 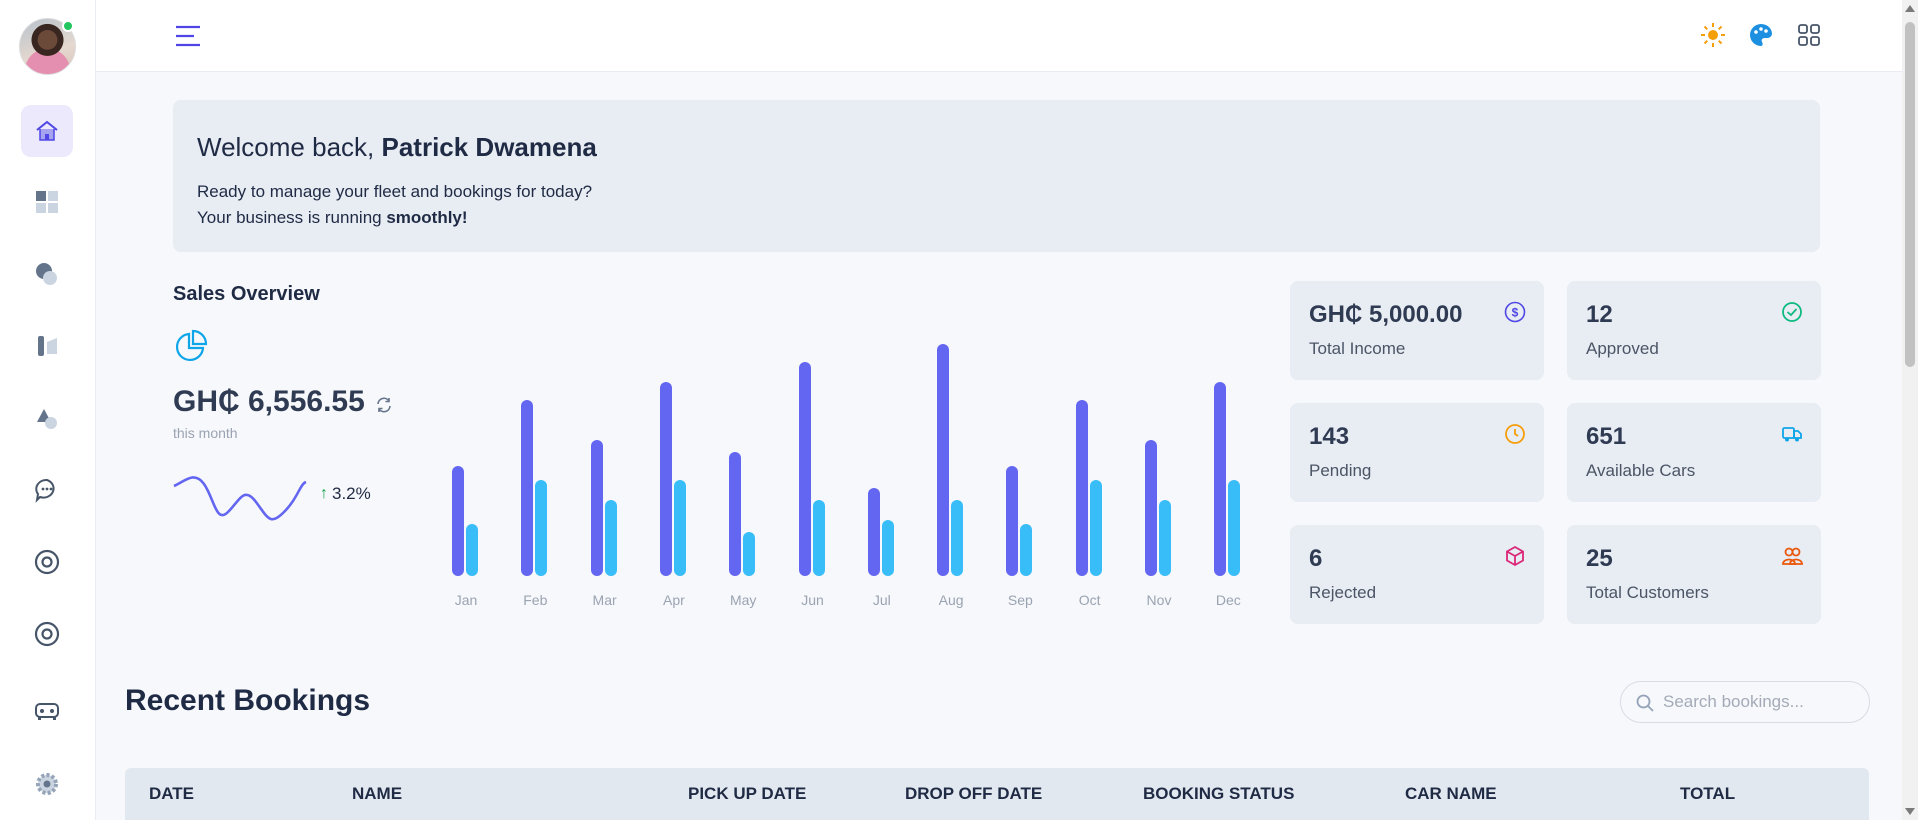 What do you see at coordinates (1089, 600) in the screenshot?
I see `x-tick-label: Oct` at bounding box center [1089, 600].